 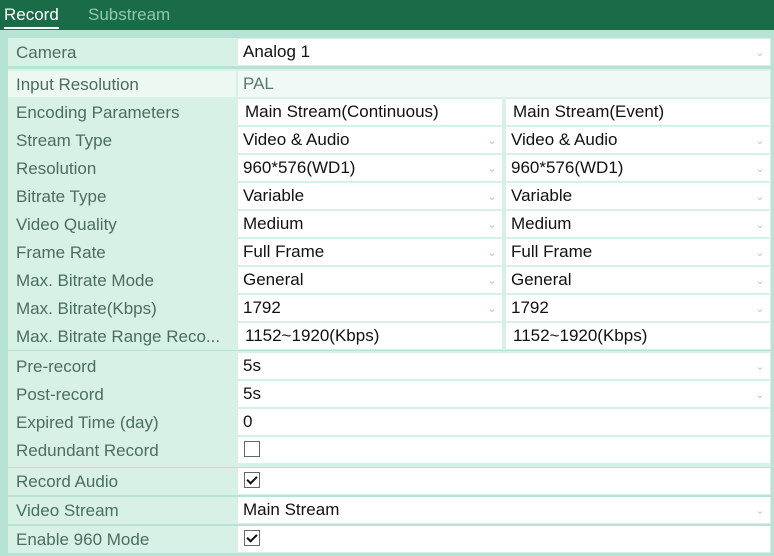 What do you see at coordinates (504, 481) in the screenshot?
I see `record-audio-field` at bounding box center [504, 481].